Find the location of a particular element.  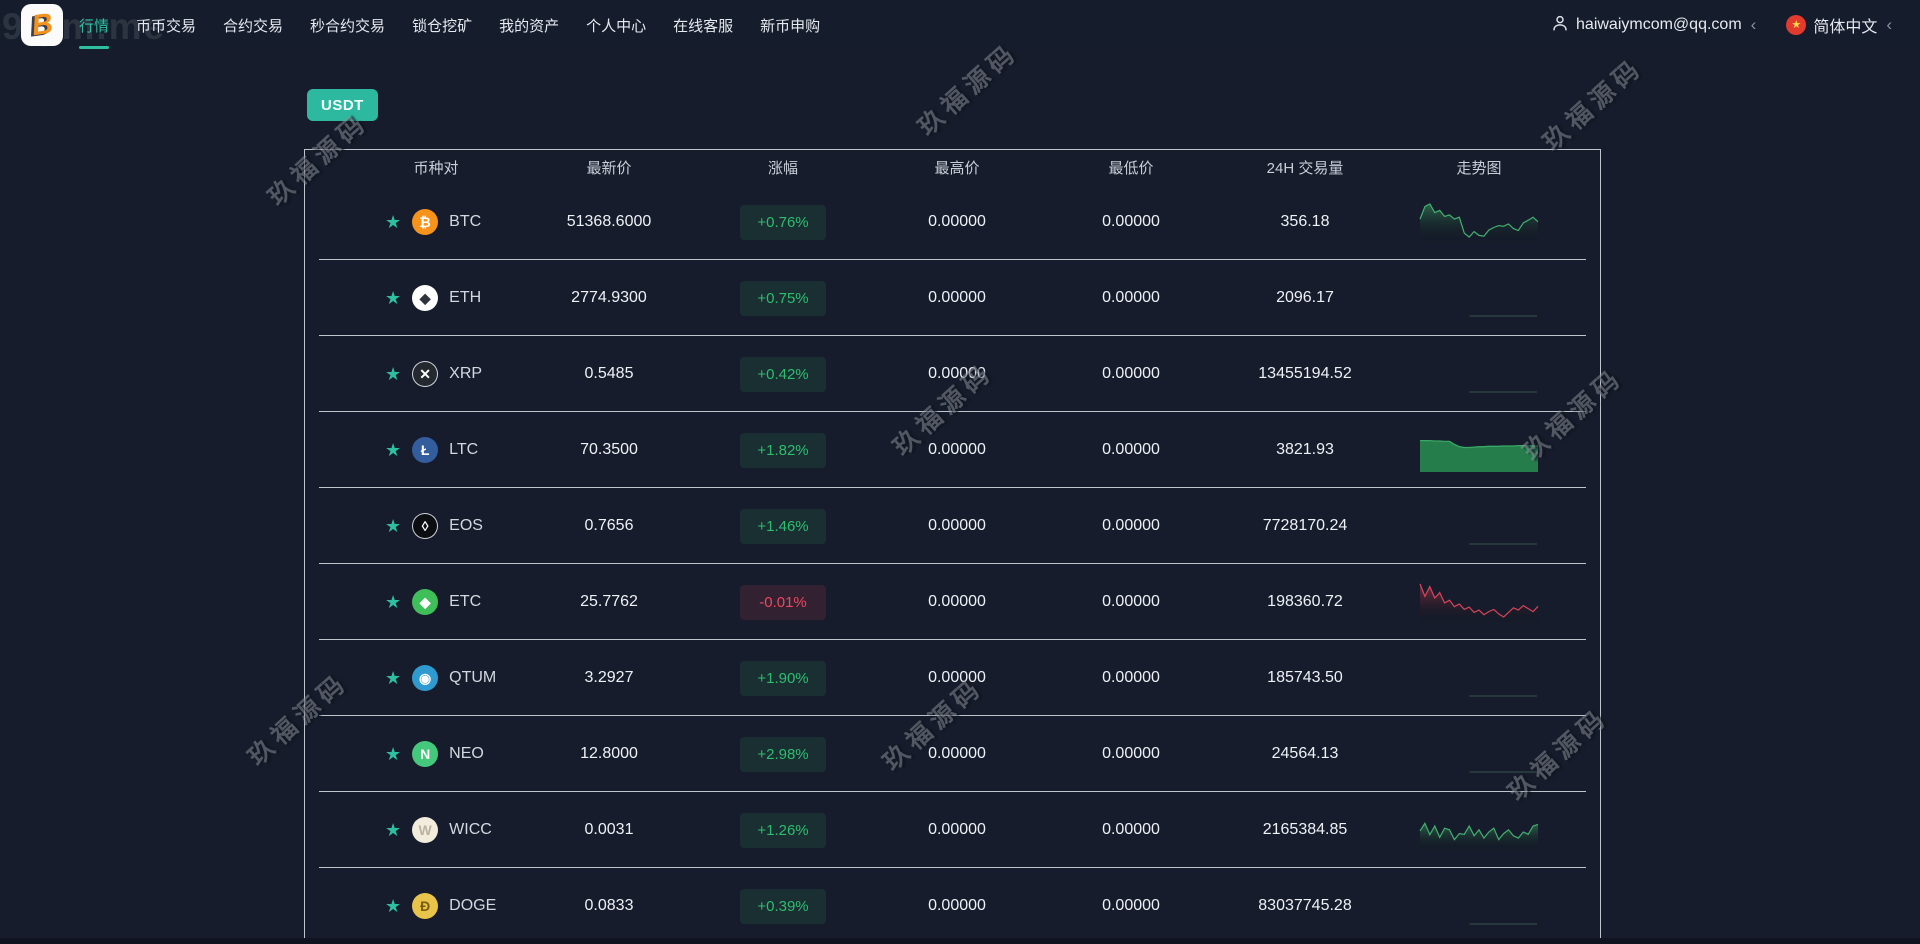

nav-item-1: 币币交易 is located at coordinates (166, 25).